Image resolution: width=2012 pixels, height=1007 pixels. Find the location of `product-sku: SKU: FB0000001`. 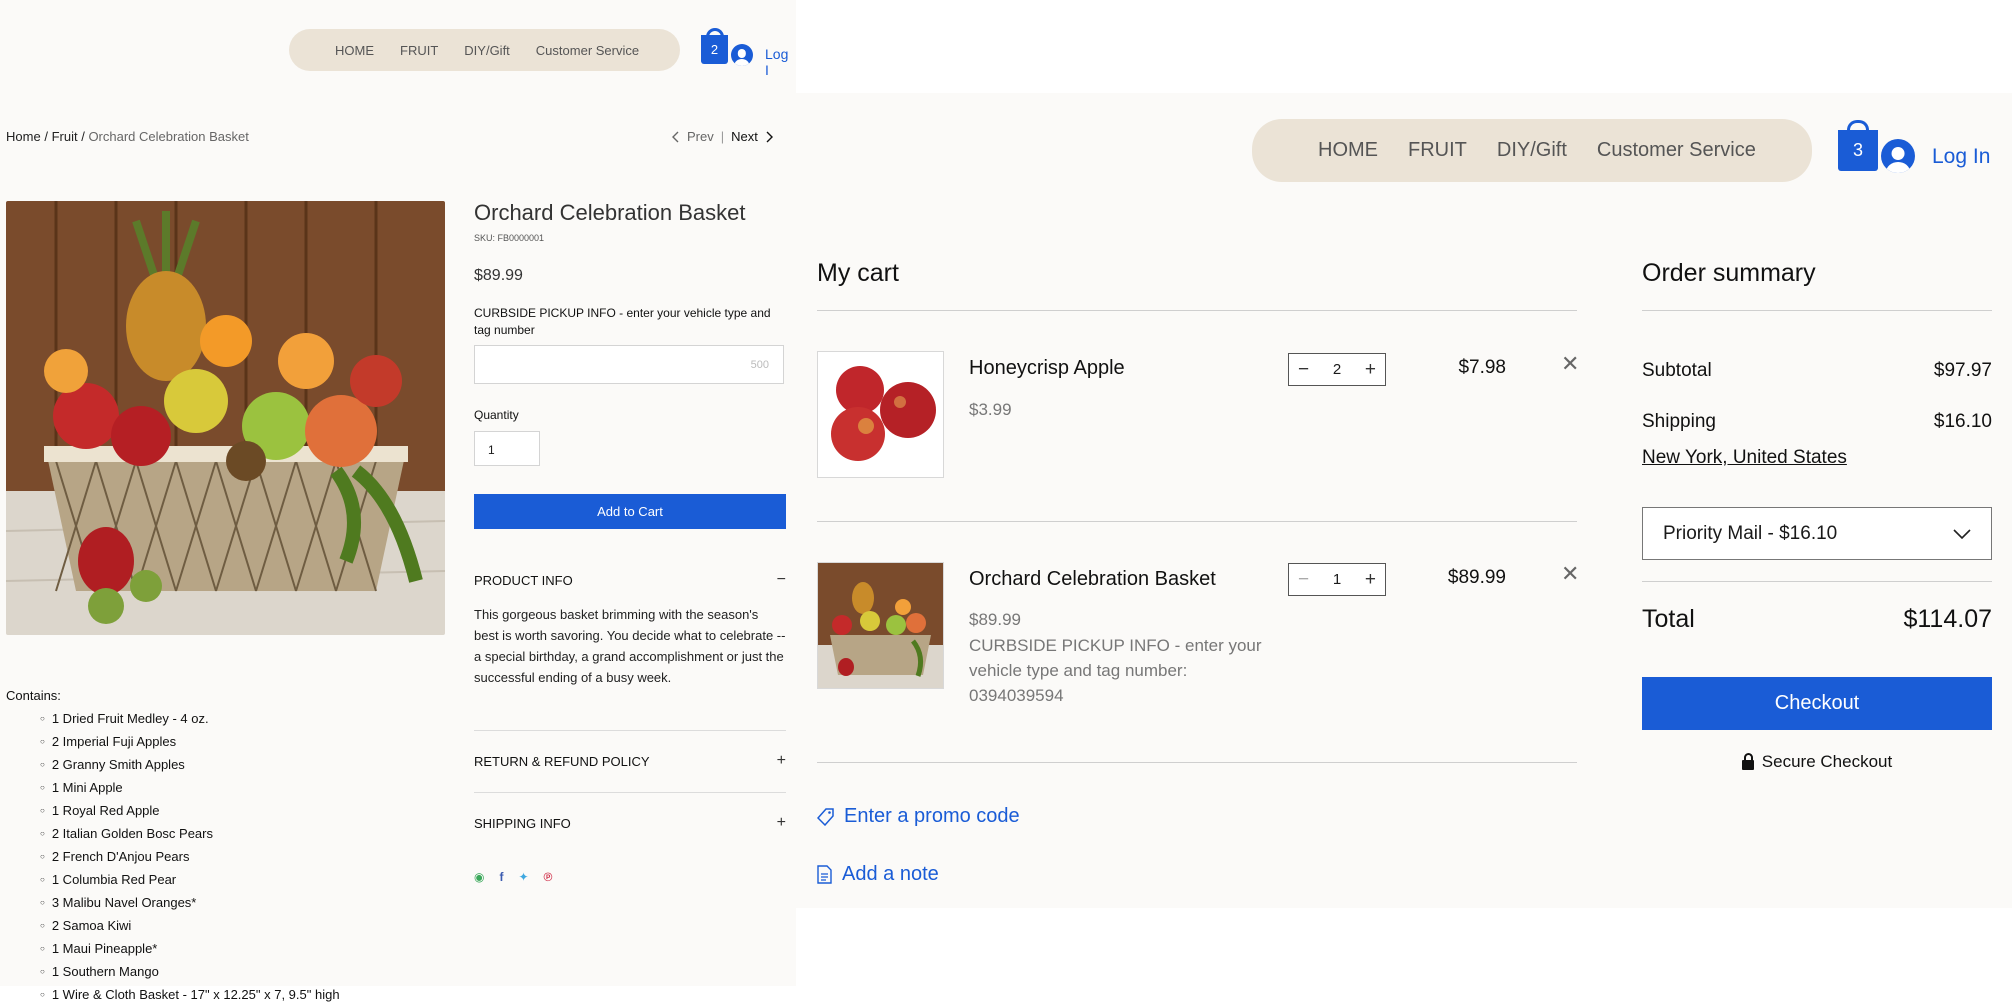

product-sku: SKU: FB0000001 is located at coordinates (509, 238).